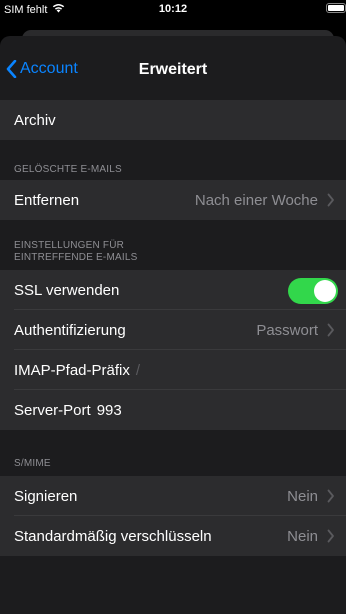  What do you see at coordinates (302, 496) in the screenshot?
I see `sign-value: Nein` at bounding box center [302, 496].